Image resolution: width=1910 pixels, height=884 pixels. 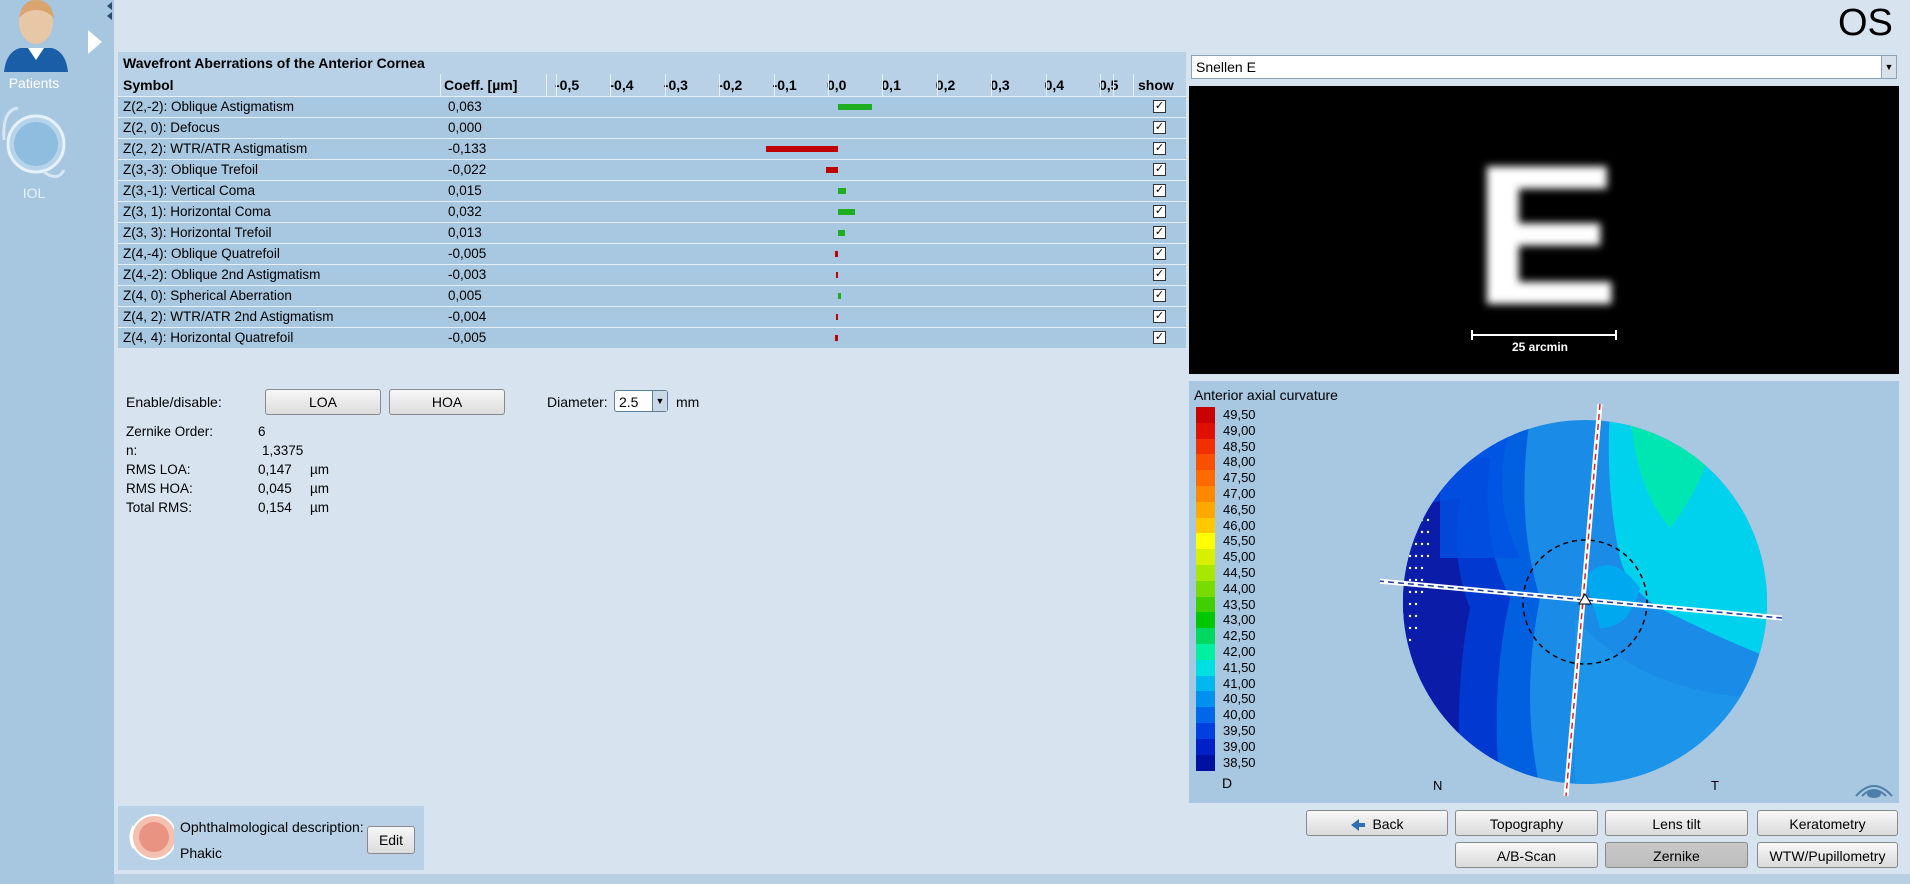 I want to click on table-row: Z(4, 0): Spherical Aberration 0,005, so click(x=652, y=296).